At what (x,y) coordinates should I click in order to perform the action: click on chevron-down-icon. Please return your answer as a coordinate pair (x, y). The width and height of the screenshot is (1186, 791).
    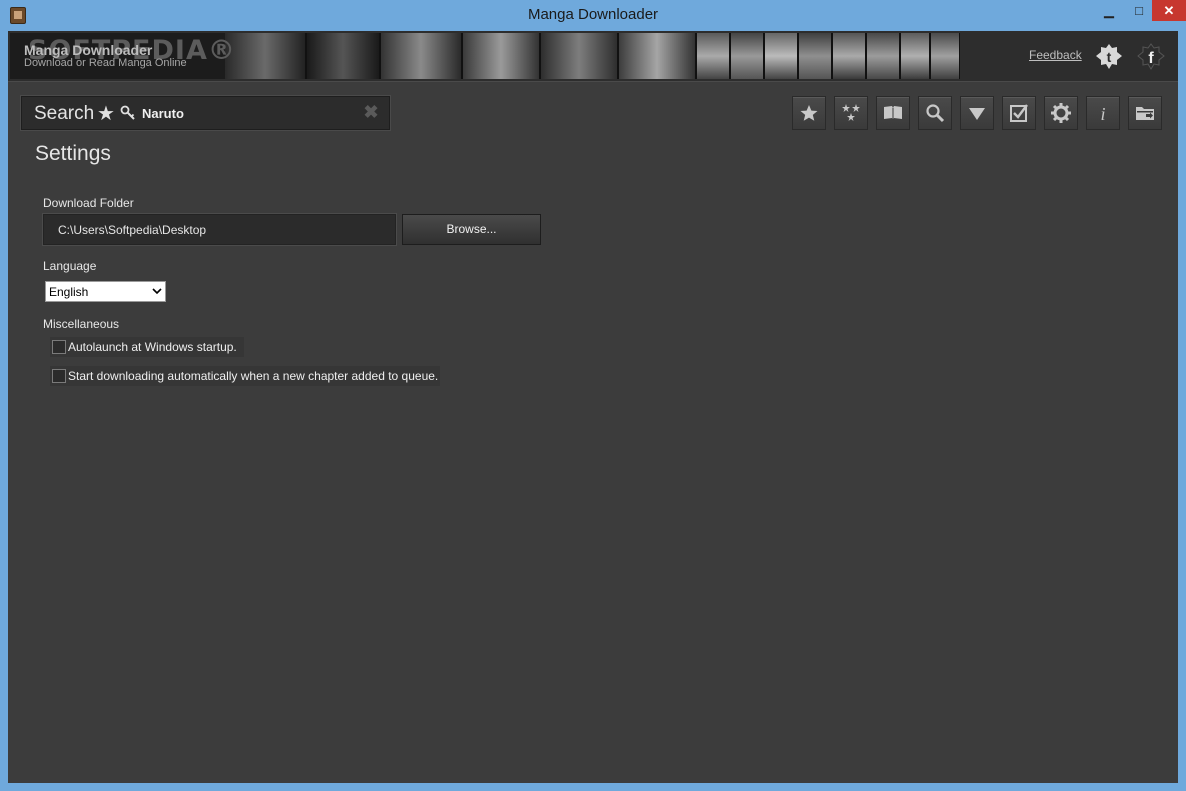
    Looking at the image, I should click on (157, 291).